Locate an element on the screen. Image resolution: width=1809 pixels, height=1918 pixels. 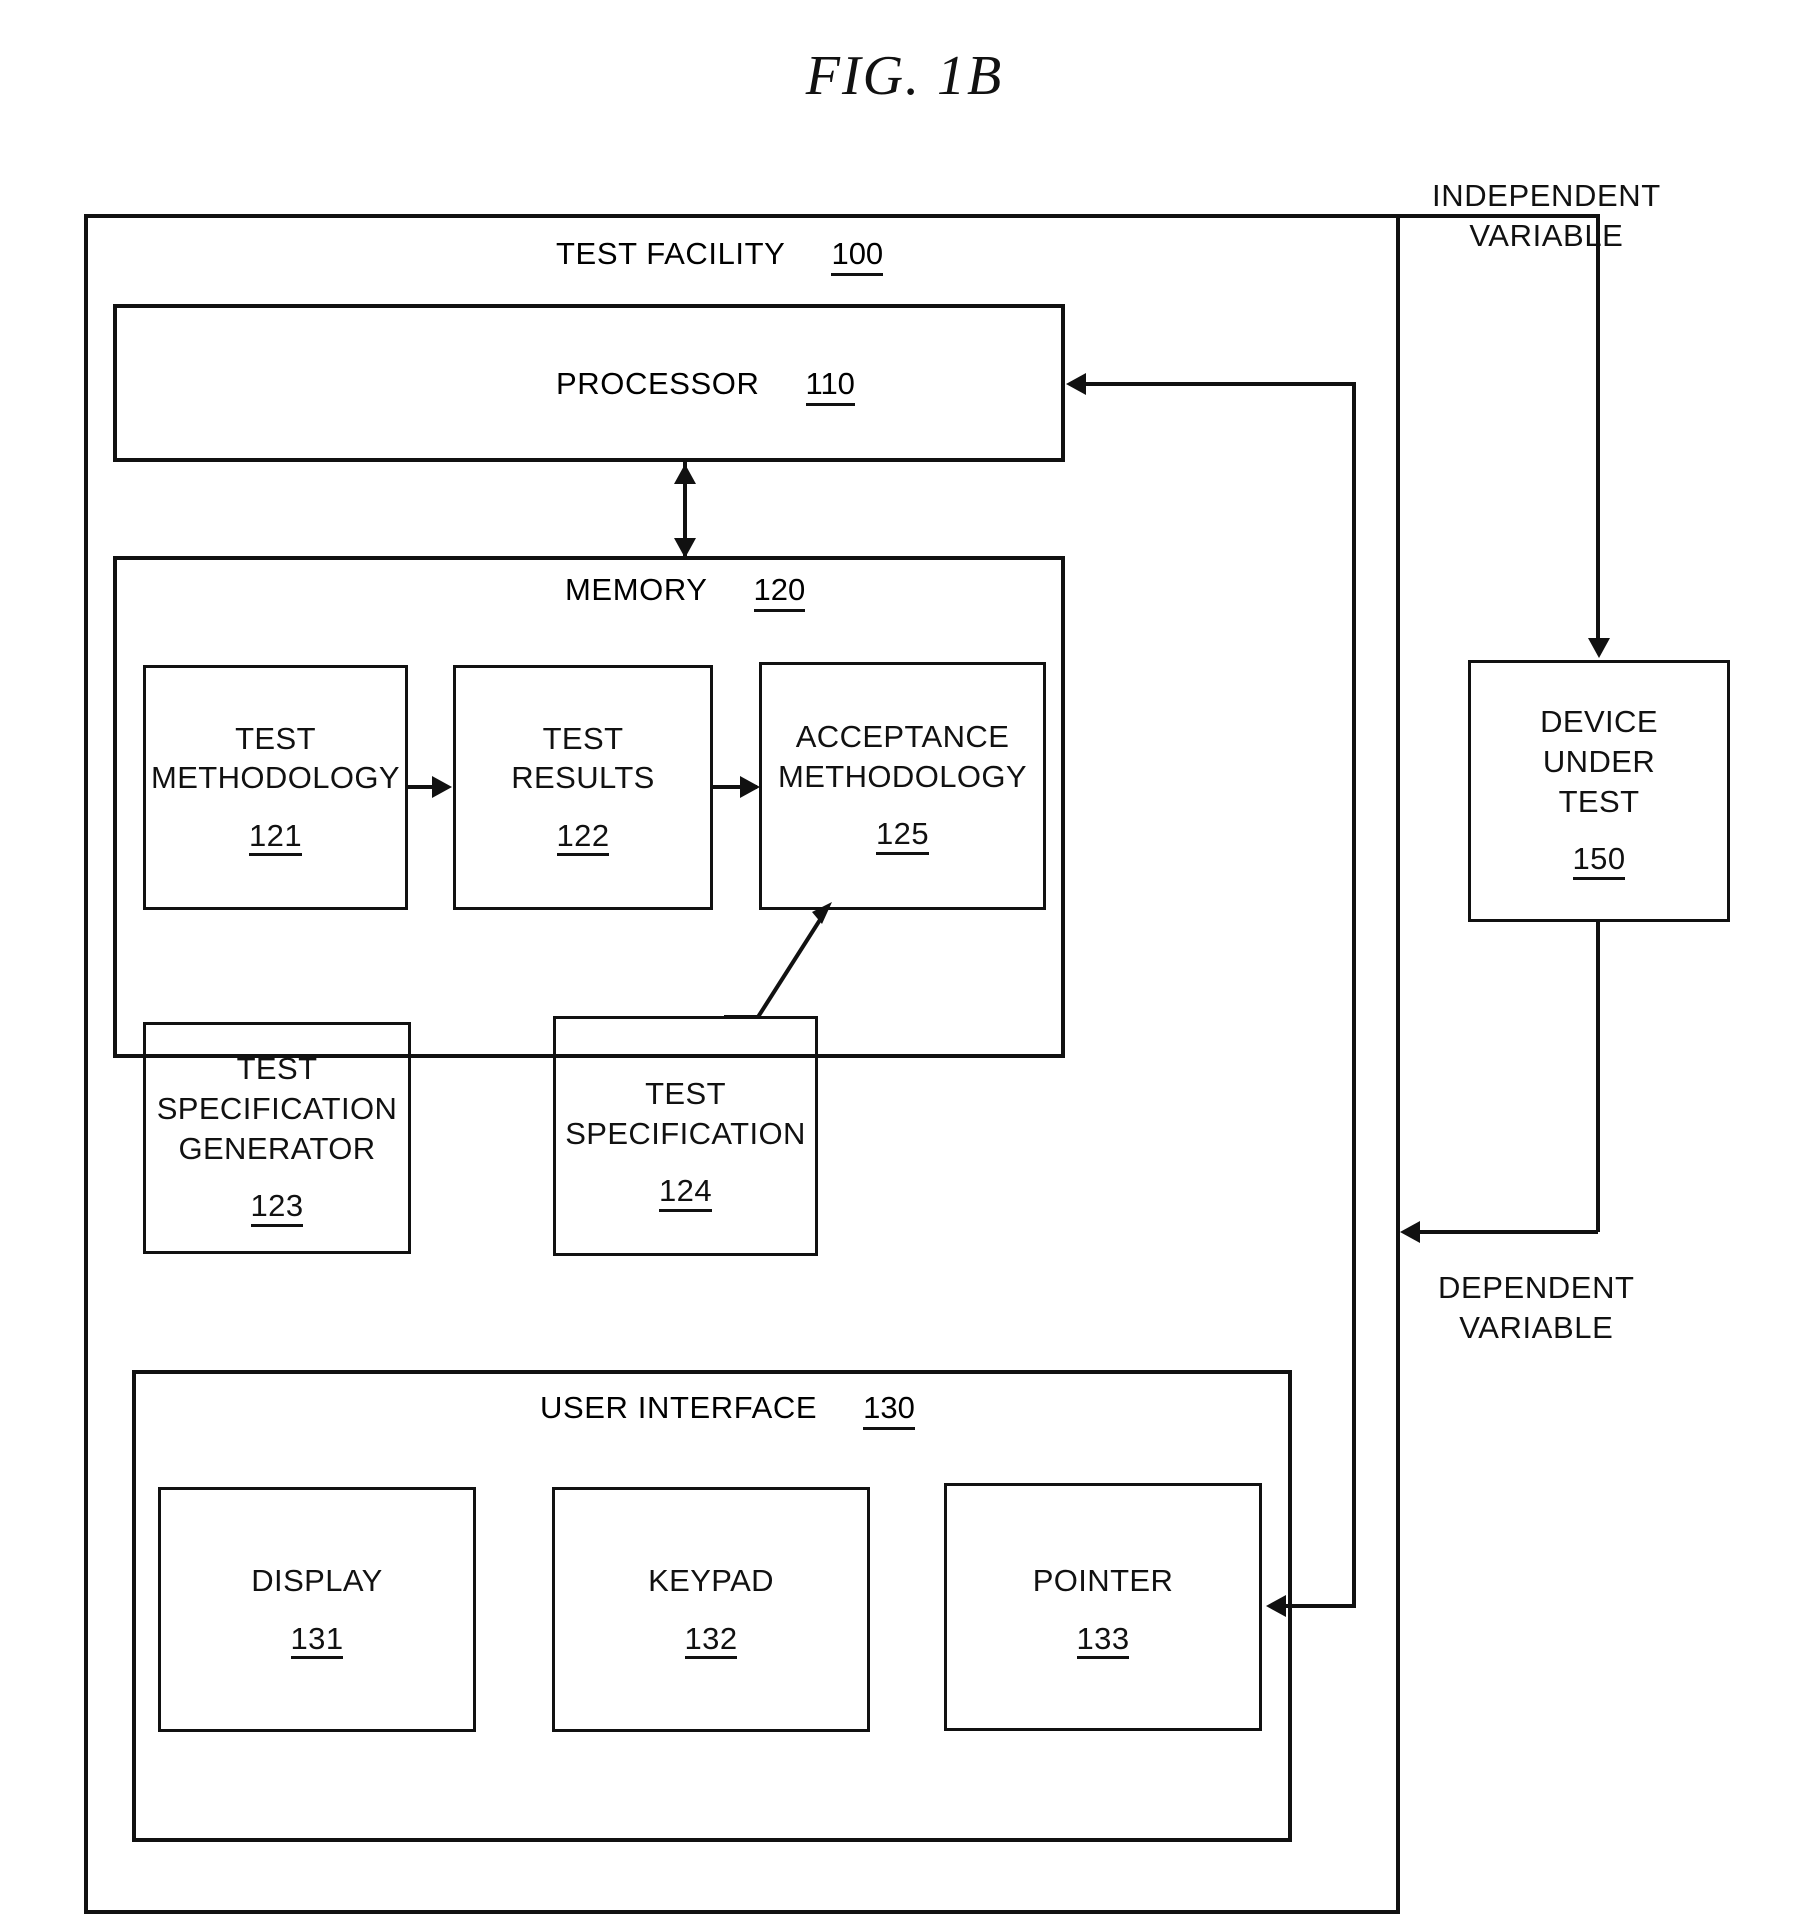
test-spec-generator-line2: SPECIFICATION is located at coordinates (277, 1108).